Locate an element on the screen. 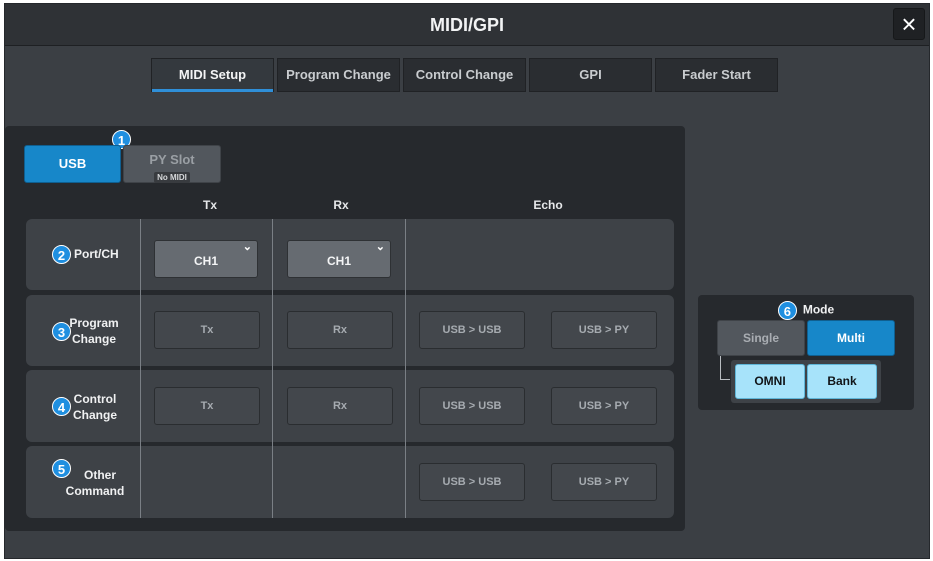 This screenshot has width=933, height=561. tab-midi-setup: MIDI Setup is located at coordinates (212, 75).